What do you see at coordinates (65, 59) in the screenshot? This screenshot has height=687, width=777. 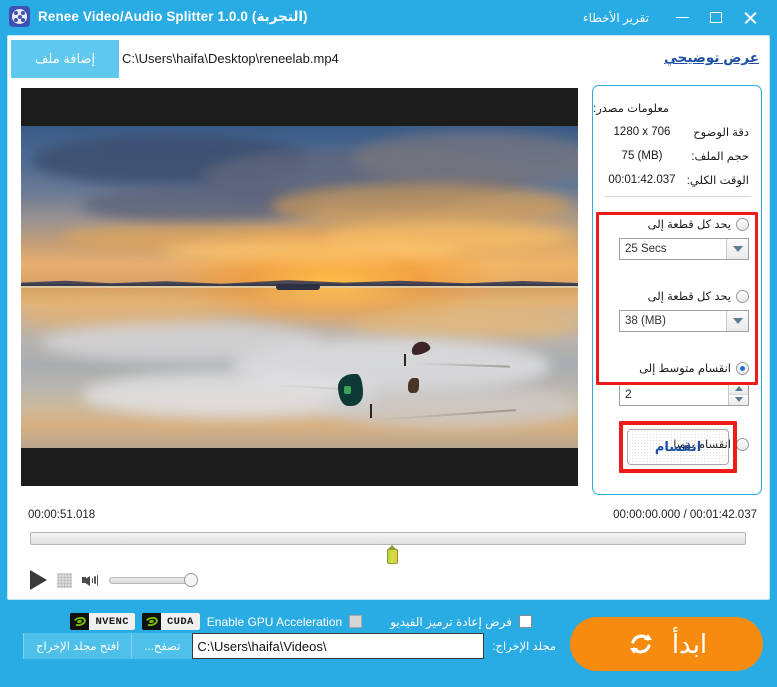 I see `add-file-button: إضافة ملف` at bounding box center [65, 59].